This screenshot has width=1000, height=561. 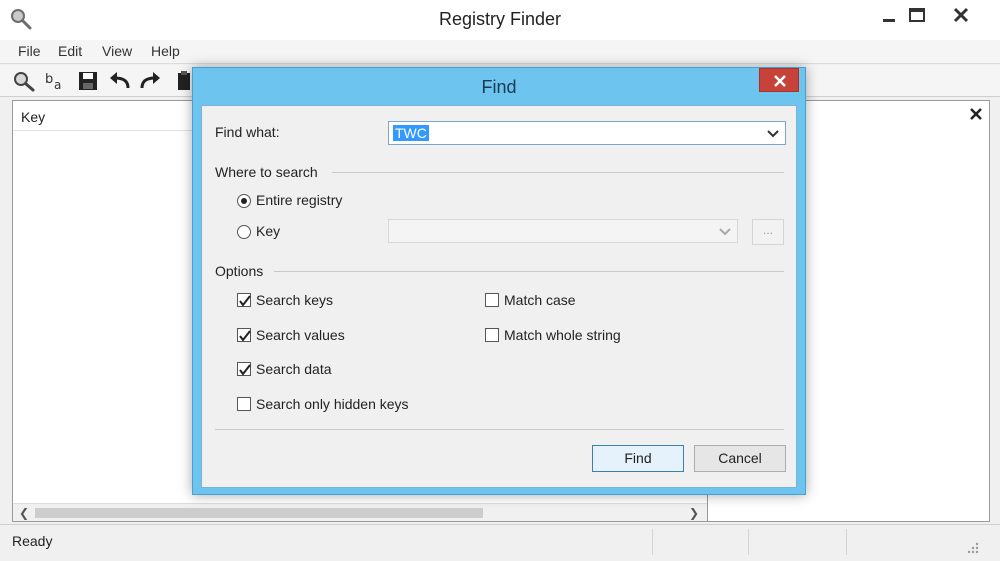 I want to click on status-bar: Ready, so click(x=500, y=542).